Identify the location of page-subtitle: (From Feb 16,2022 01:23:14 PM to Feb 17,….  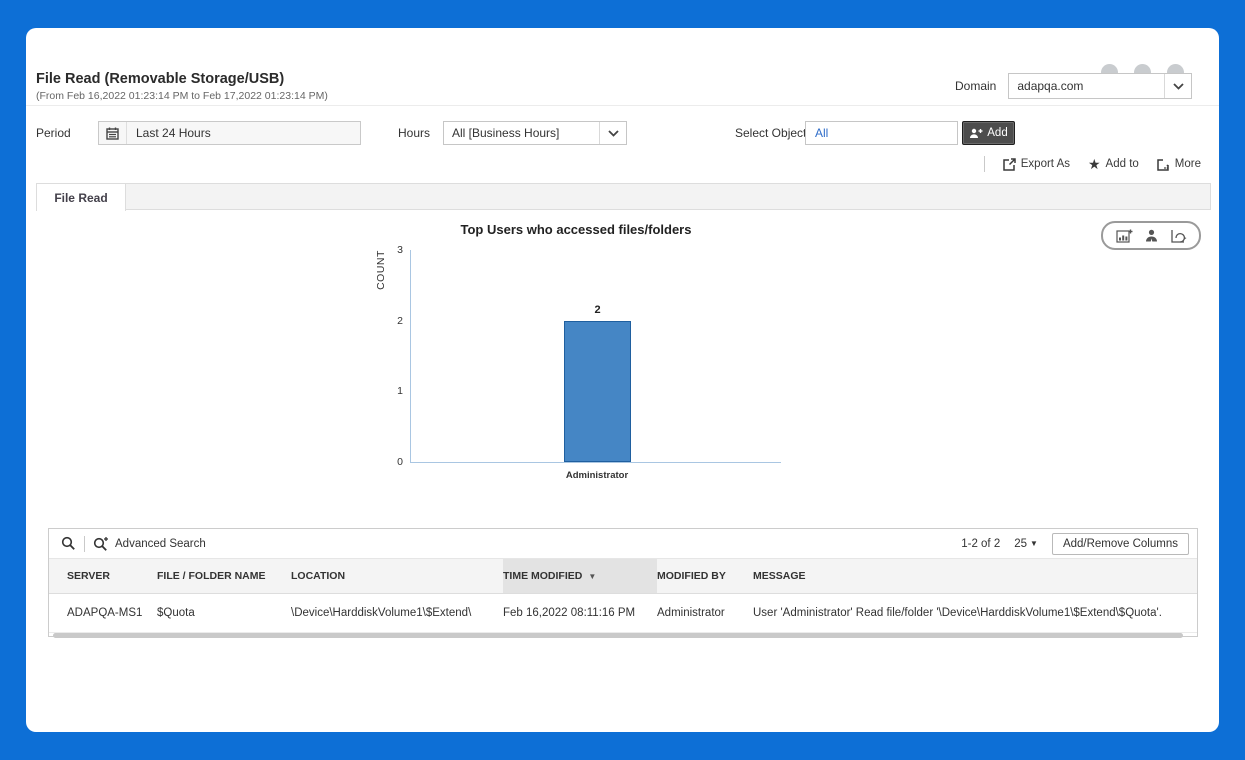
(182, 96).